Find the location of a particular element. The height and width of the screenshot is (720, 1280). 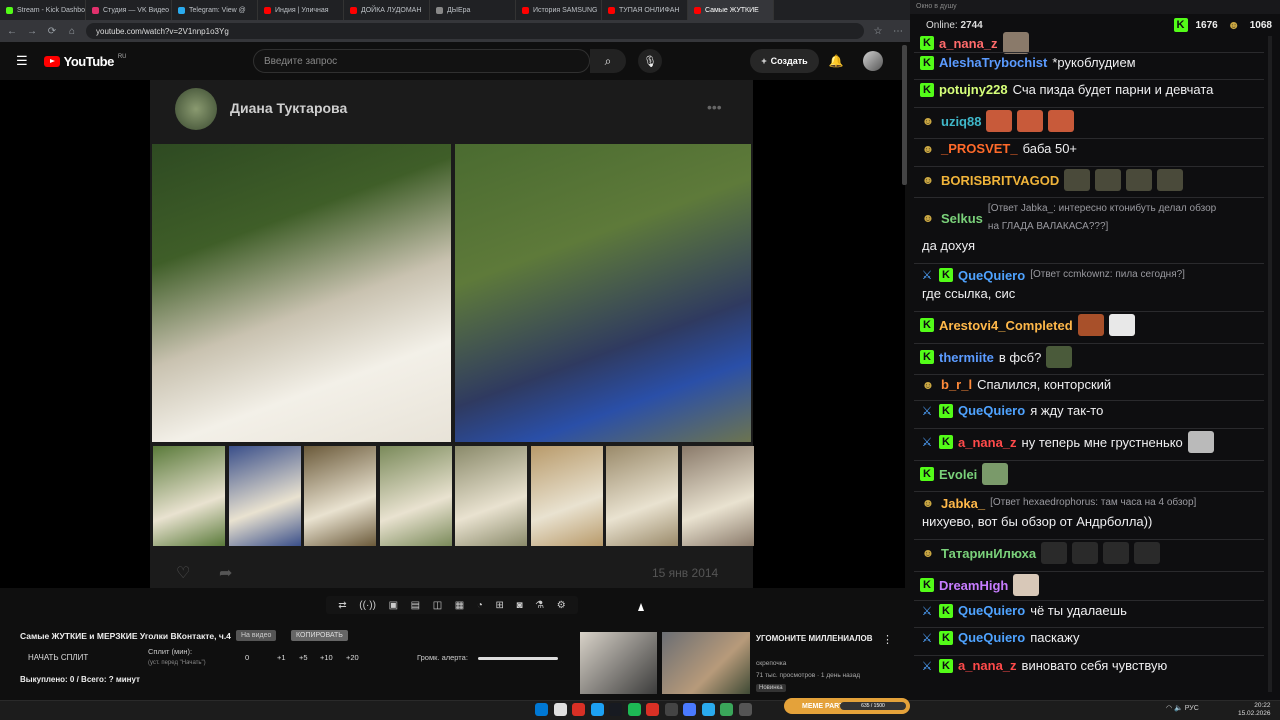

mouse-cursor is located at coordinates (641, 607).